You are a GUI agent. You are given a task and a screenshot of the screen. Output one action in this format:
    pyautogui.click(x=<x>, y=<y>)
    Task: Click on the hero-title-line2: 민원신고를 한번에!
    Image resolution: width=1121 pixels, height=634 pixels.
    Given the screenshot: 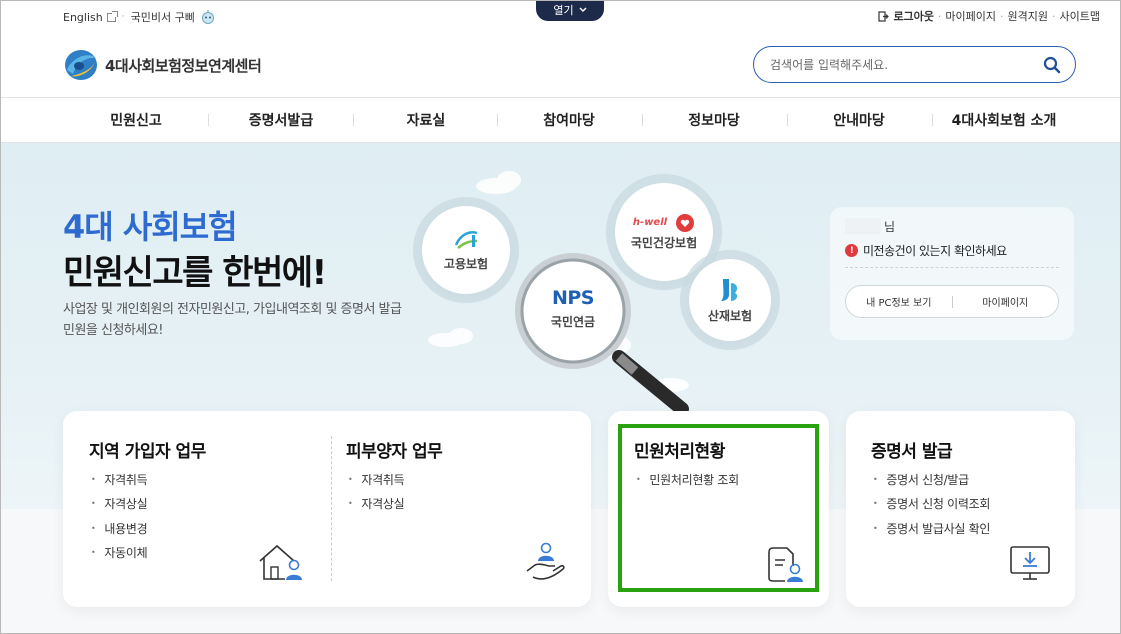 What is the action you would take?
    pyautogui.click(x=195, y=273)
    